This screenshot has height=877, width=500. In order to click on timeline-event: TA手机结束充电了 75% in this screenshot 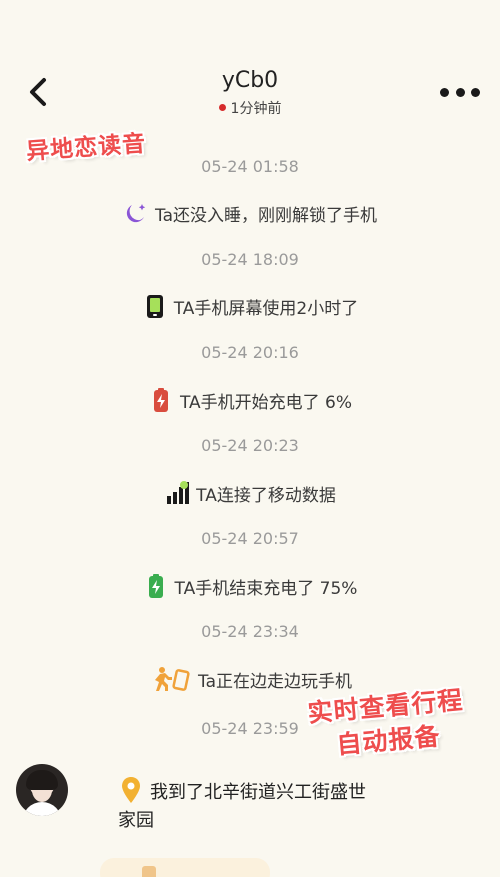, I will do `click(250, 586)`.